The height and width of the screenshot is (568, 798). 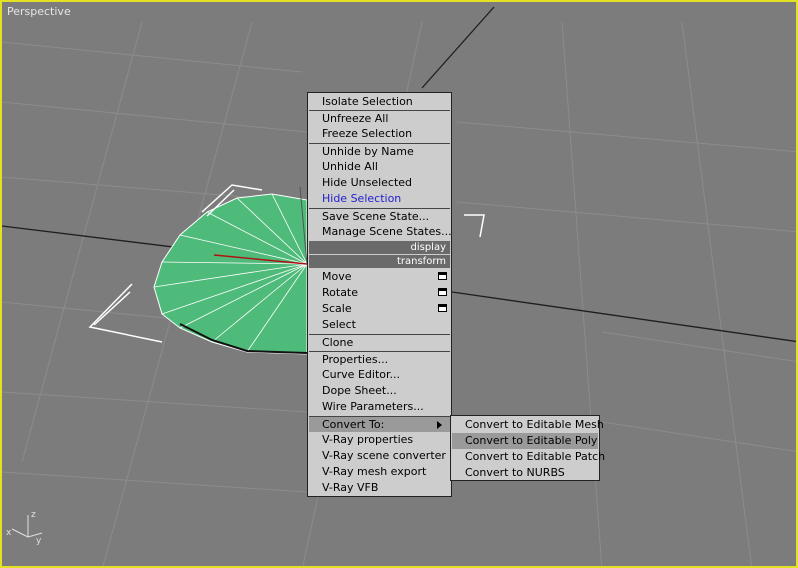 What do you see at coordinates (39, 541) in the screenshot?
I see `axis-y-label: y` at bounding box center [39, 541].